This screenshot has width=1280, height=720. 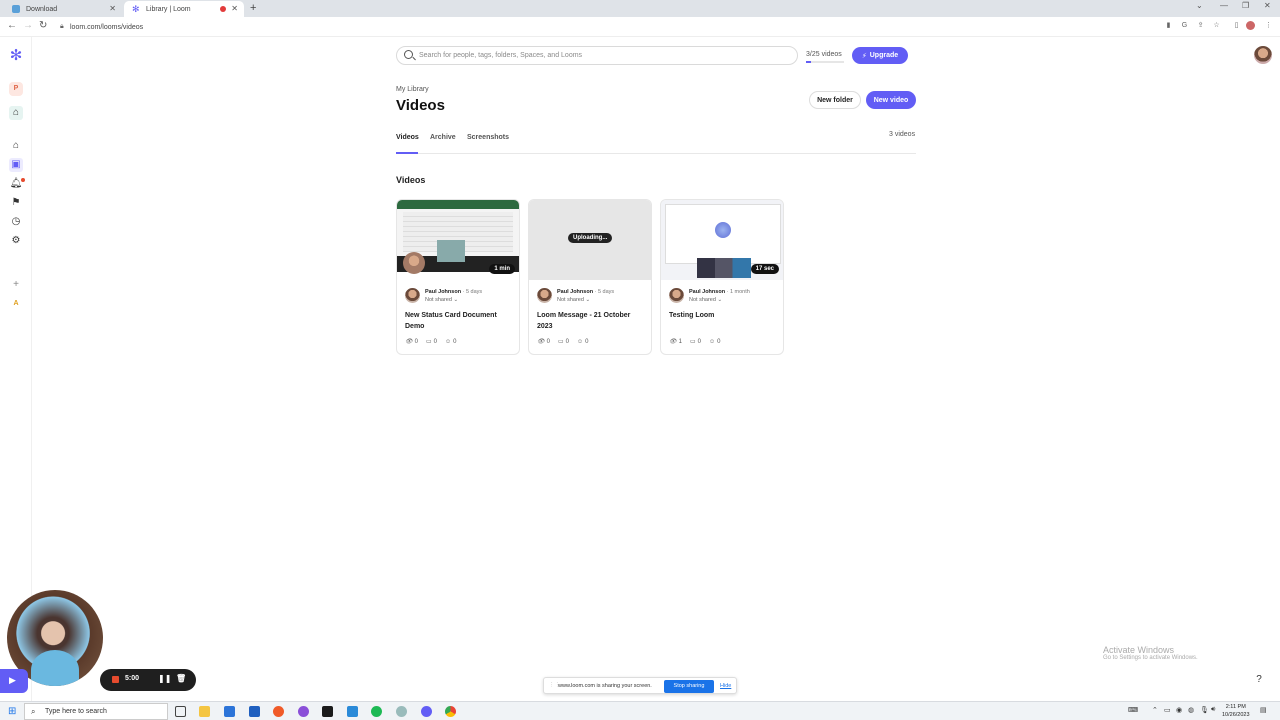 I want to click on stop-sharing-button: Stop sharing, so click(x=689, y=686).